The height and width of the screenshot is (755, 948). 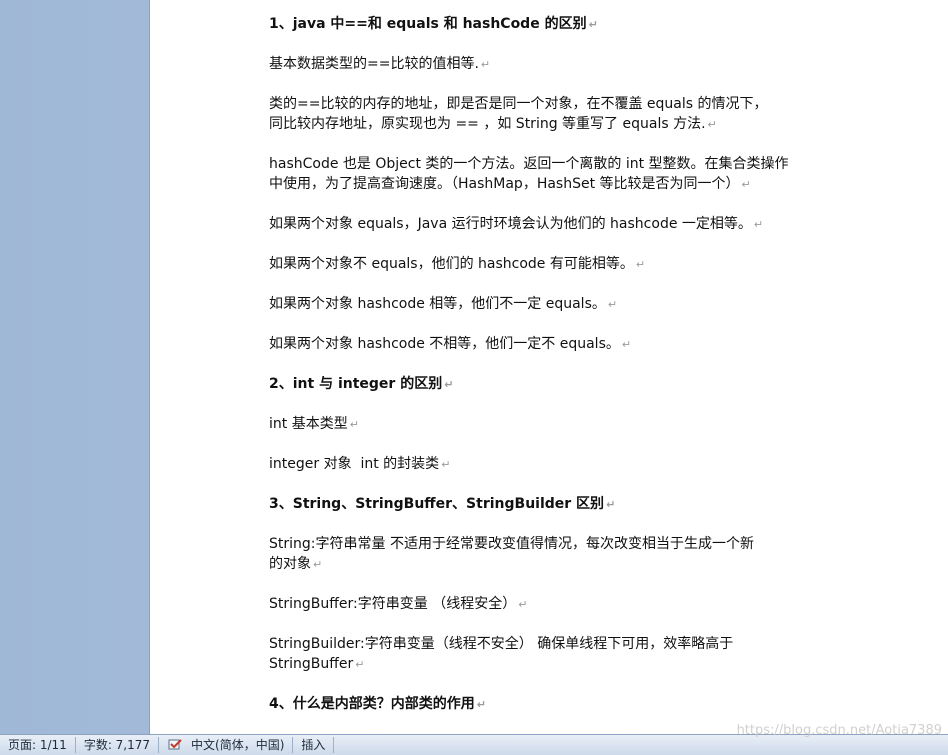 I want to click on document-heading: 3、String、StringBuffer、StringBuilder 区别 ↵, so click(x=549, y=504).